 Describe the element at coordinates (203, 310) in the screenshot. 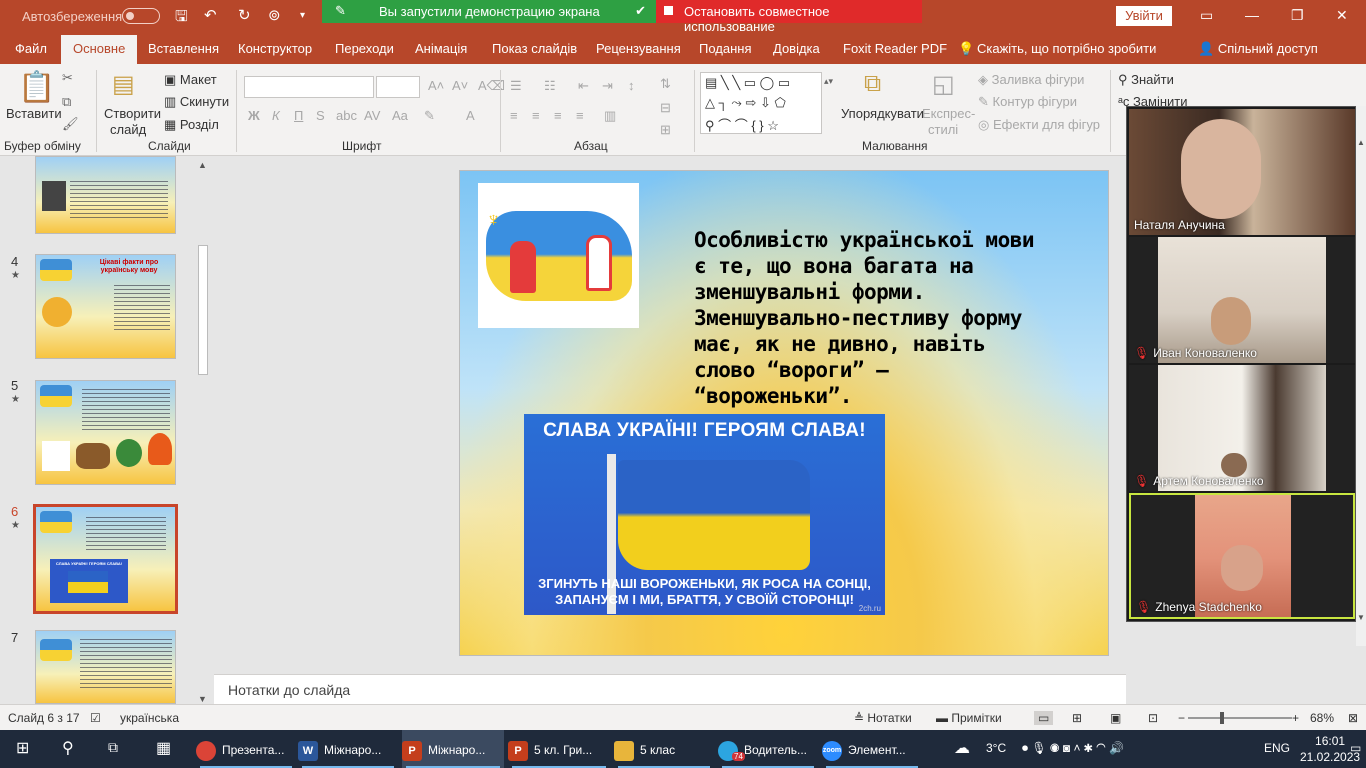

I see `scrollbar-thumb` at that location.